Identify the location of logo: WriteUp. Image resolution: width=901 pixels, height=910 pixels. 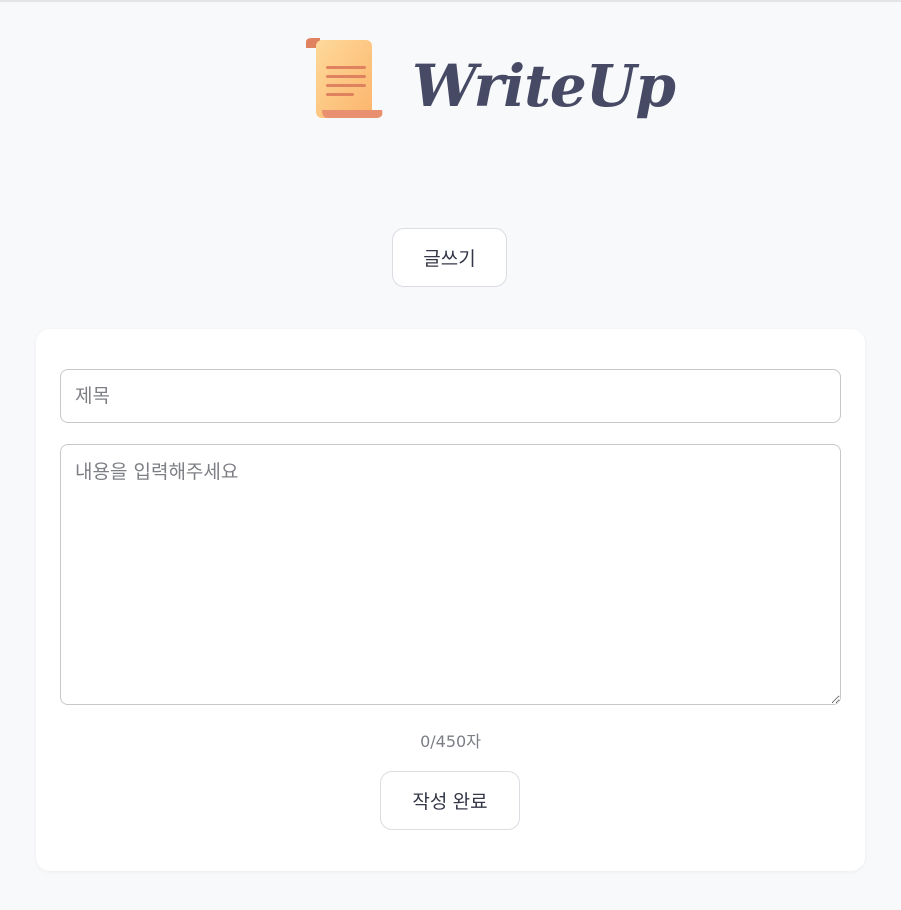
(488, 88).